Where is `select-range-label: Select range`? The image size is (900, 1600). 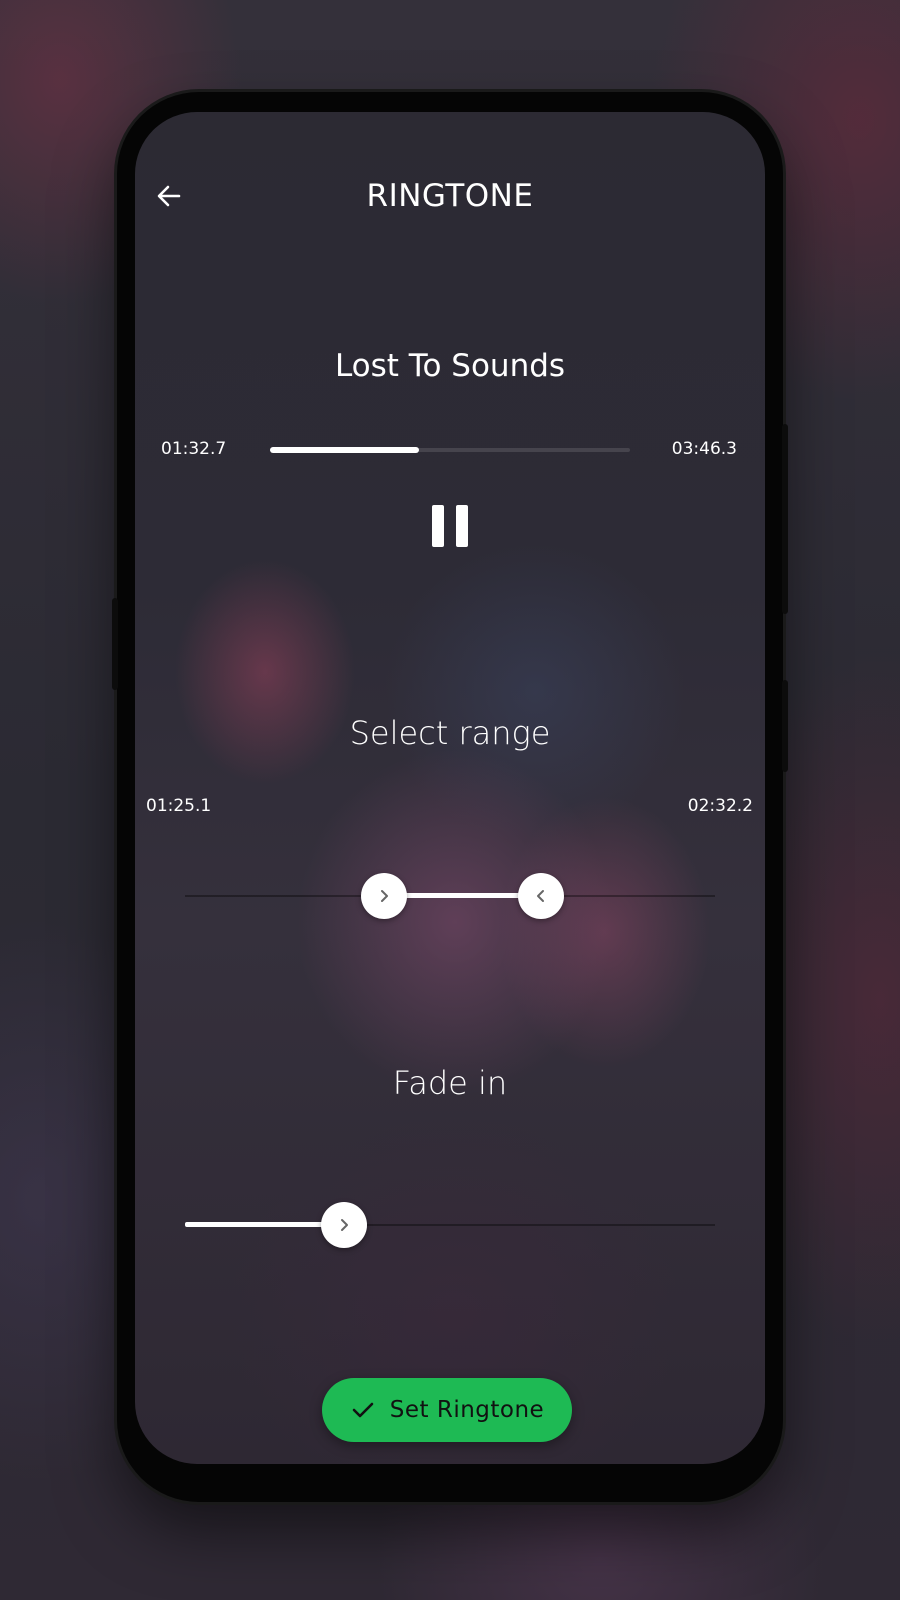
select-range-label: Select range is located at coordinates (450, 733).